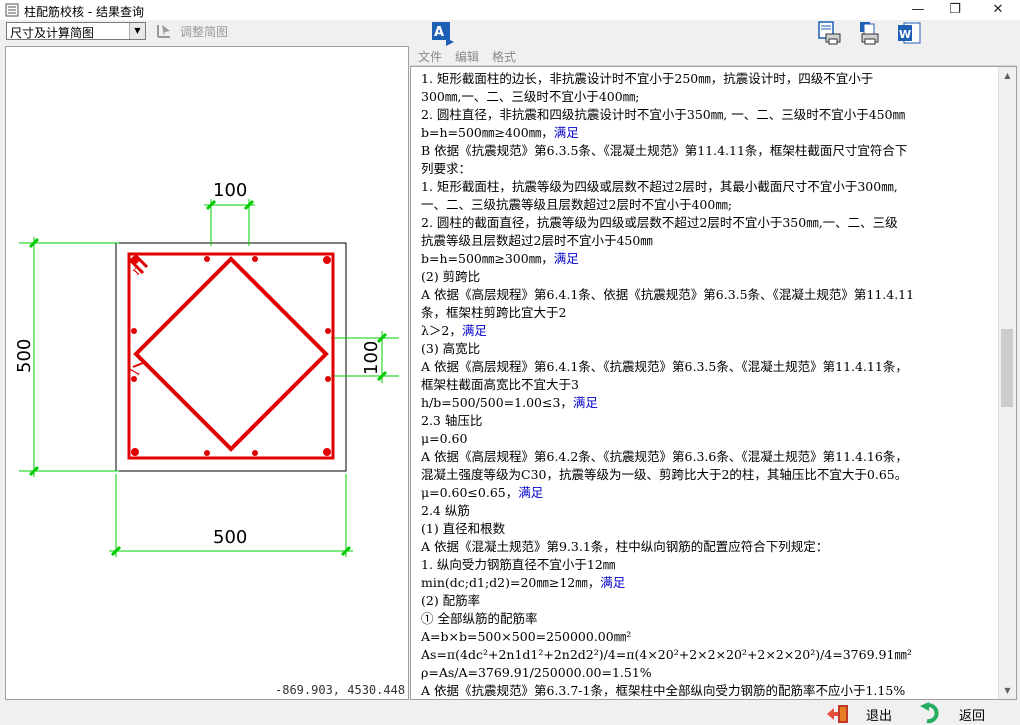 The image size is (1020, 725). I want to click on title-bar: 柱配筋校核 - 结果查询 — ❐ ✕, so click(510, 10).